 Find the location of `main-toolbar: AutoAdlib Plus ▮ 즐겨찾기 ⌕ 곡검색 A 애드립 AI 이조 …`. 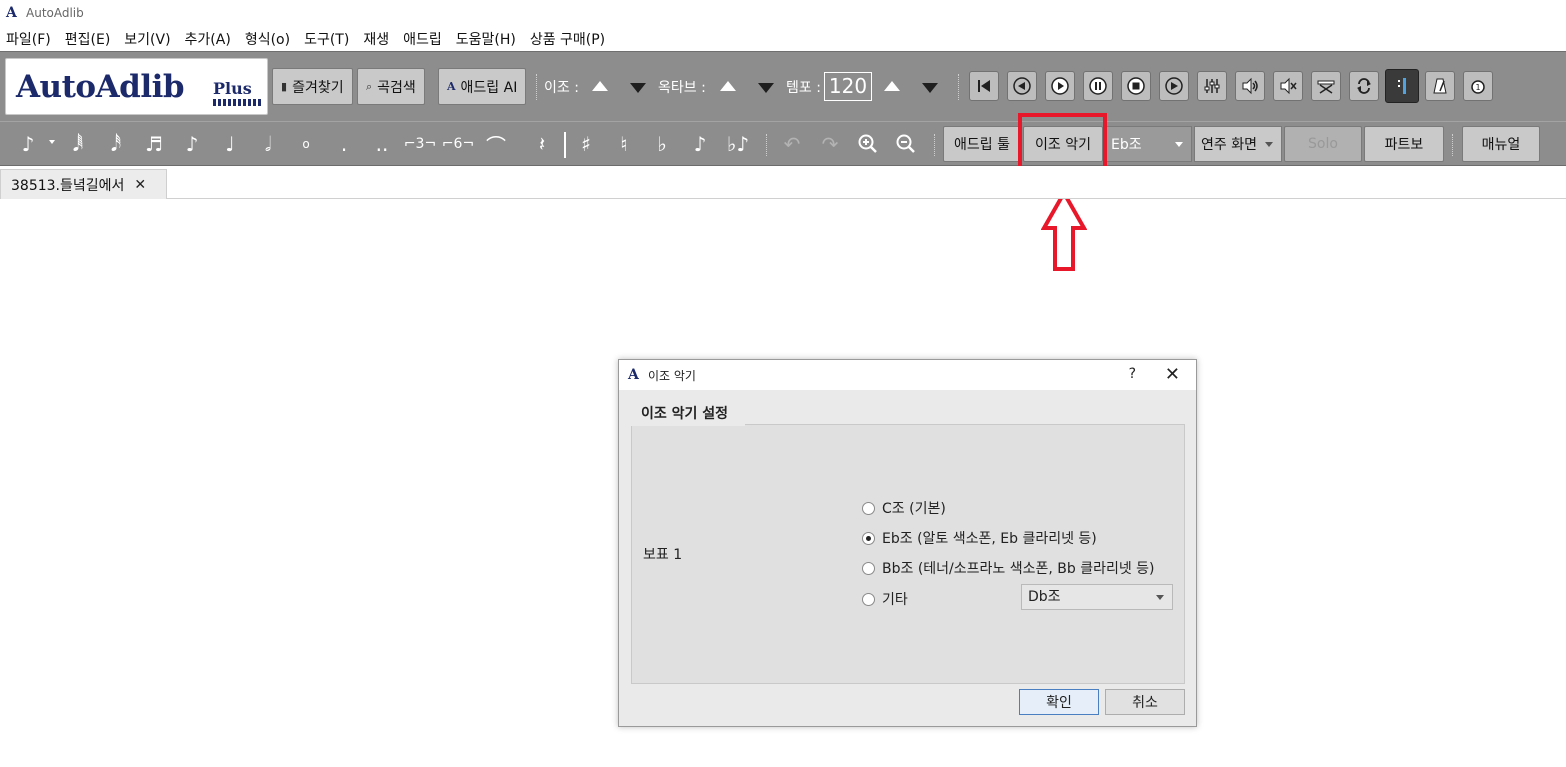

main-toolbar: AutoAdlib Plus ▮ 즐겨찾기 ⌕ 곡검색 A 애드립 AI 이조 … is located at coordinates (783, 86).